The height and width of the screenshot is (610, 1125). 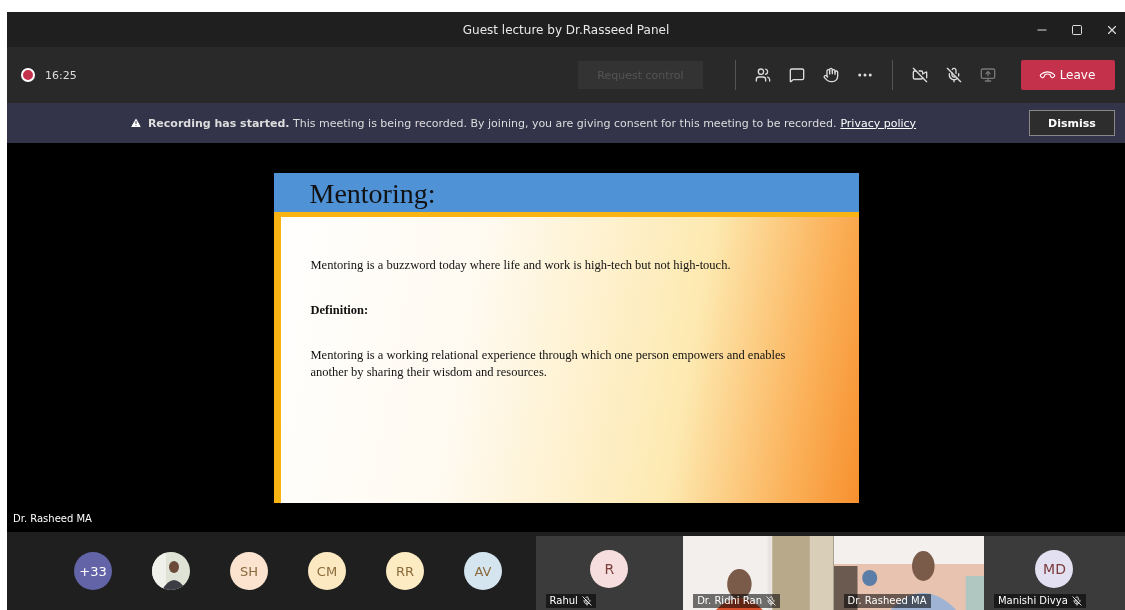 What do you see at coordinates (171, 571) in the screenshot?
I see `participant-avatar` at bounding box center [171, 571].